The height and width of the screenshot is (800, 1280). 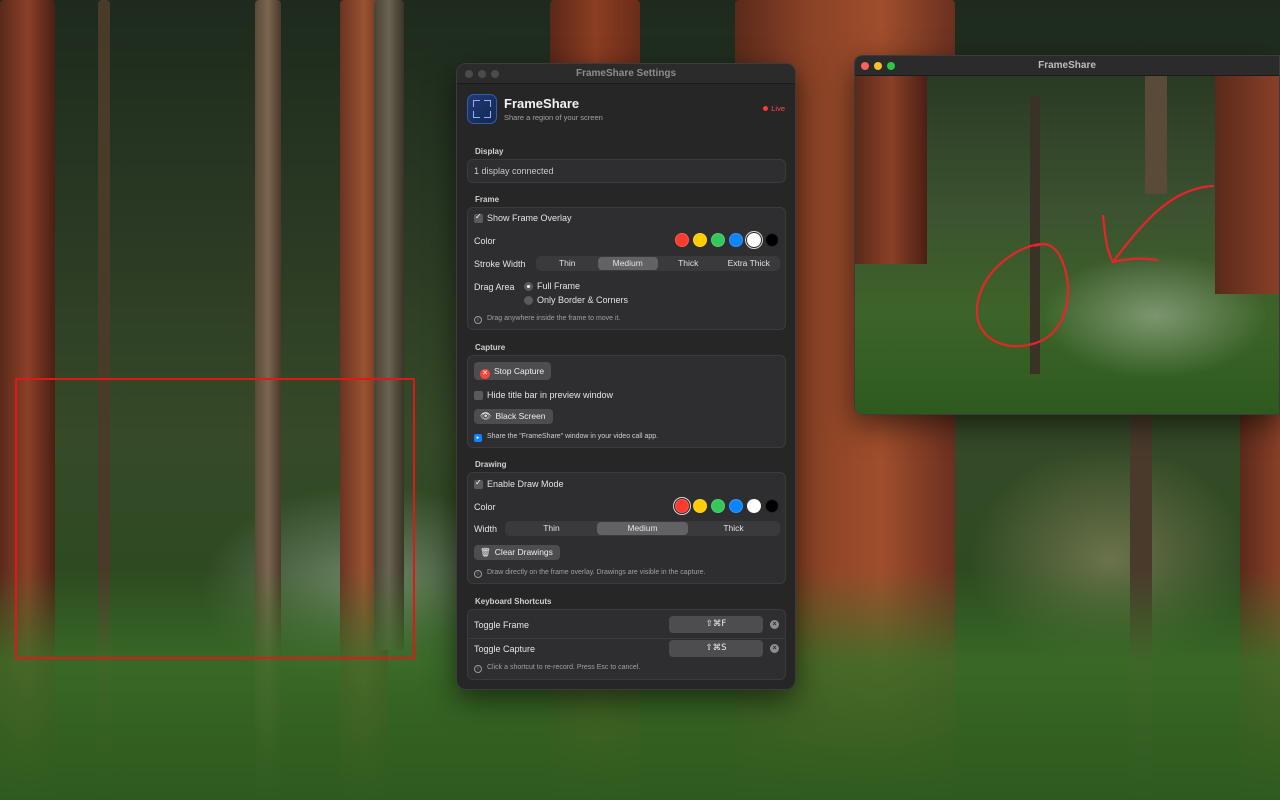 I want to click on settings-titlebar: FrameShare Settings, so click(x=626, y=74).